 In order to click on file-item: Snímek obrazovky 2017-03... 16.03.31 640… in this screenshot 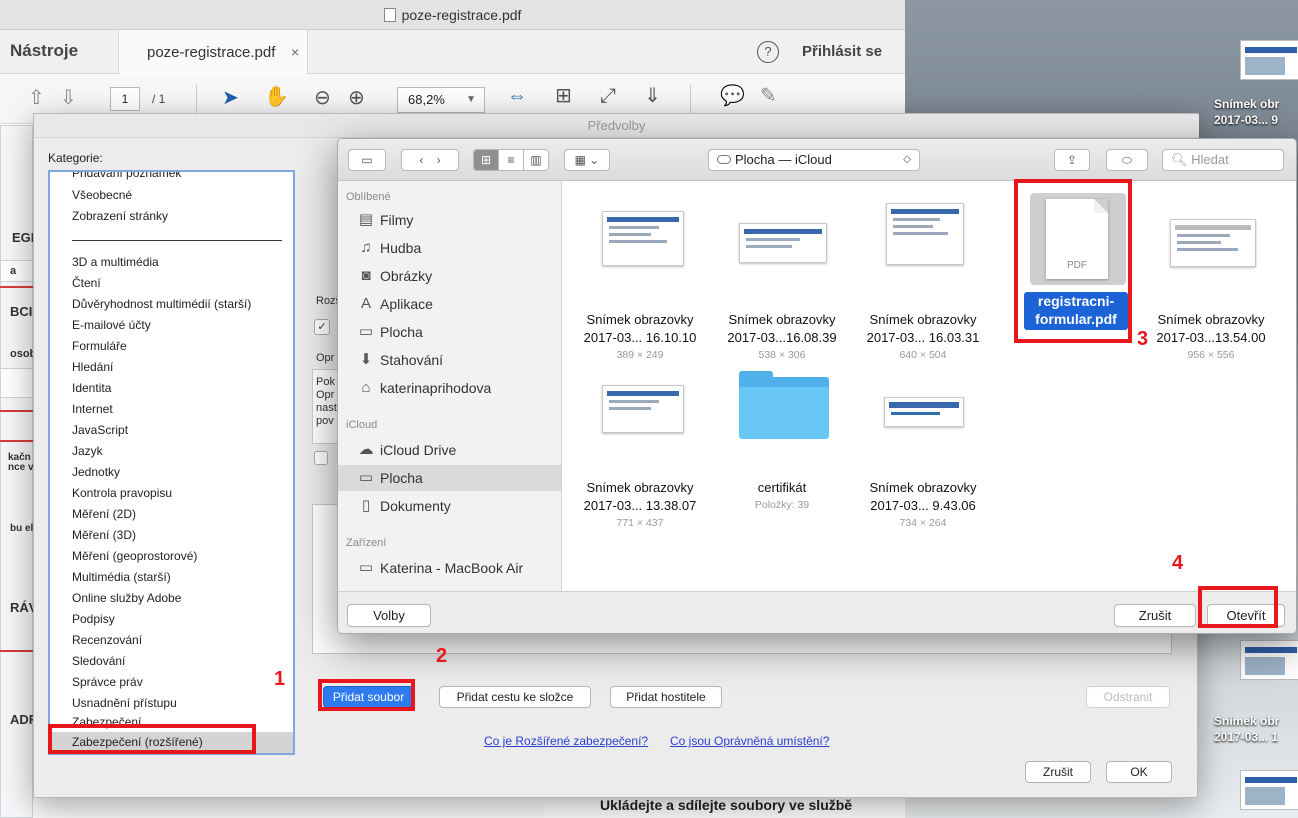, I will do `click(923, 281)`.